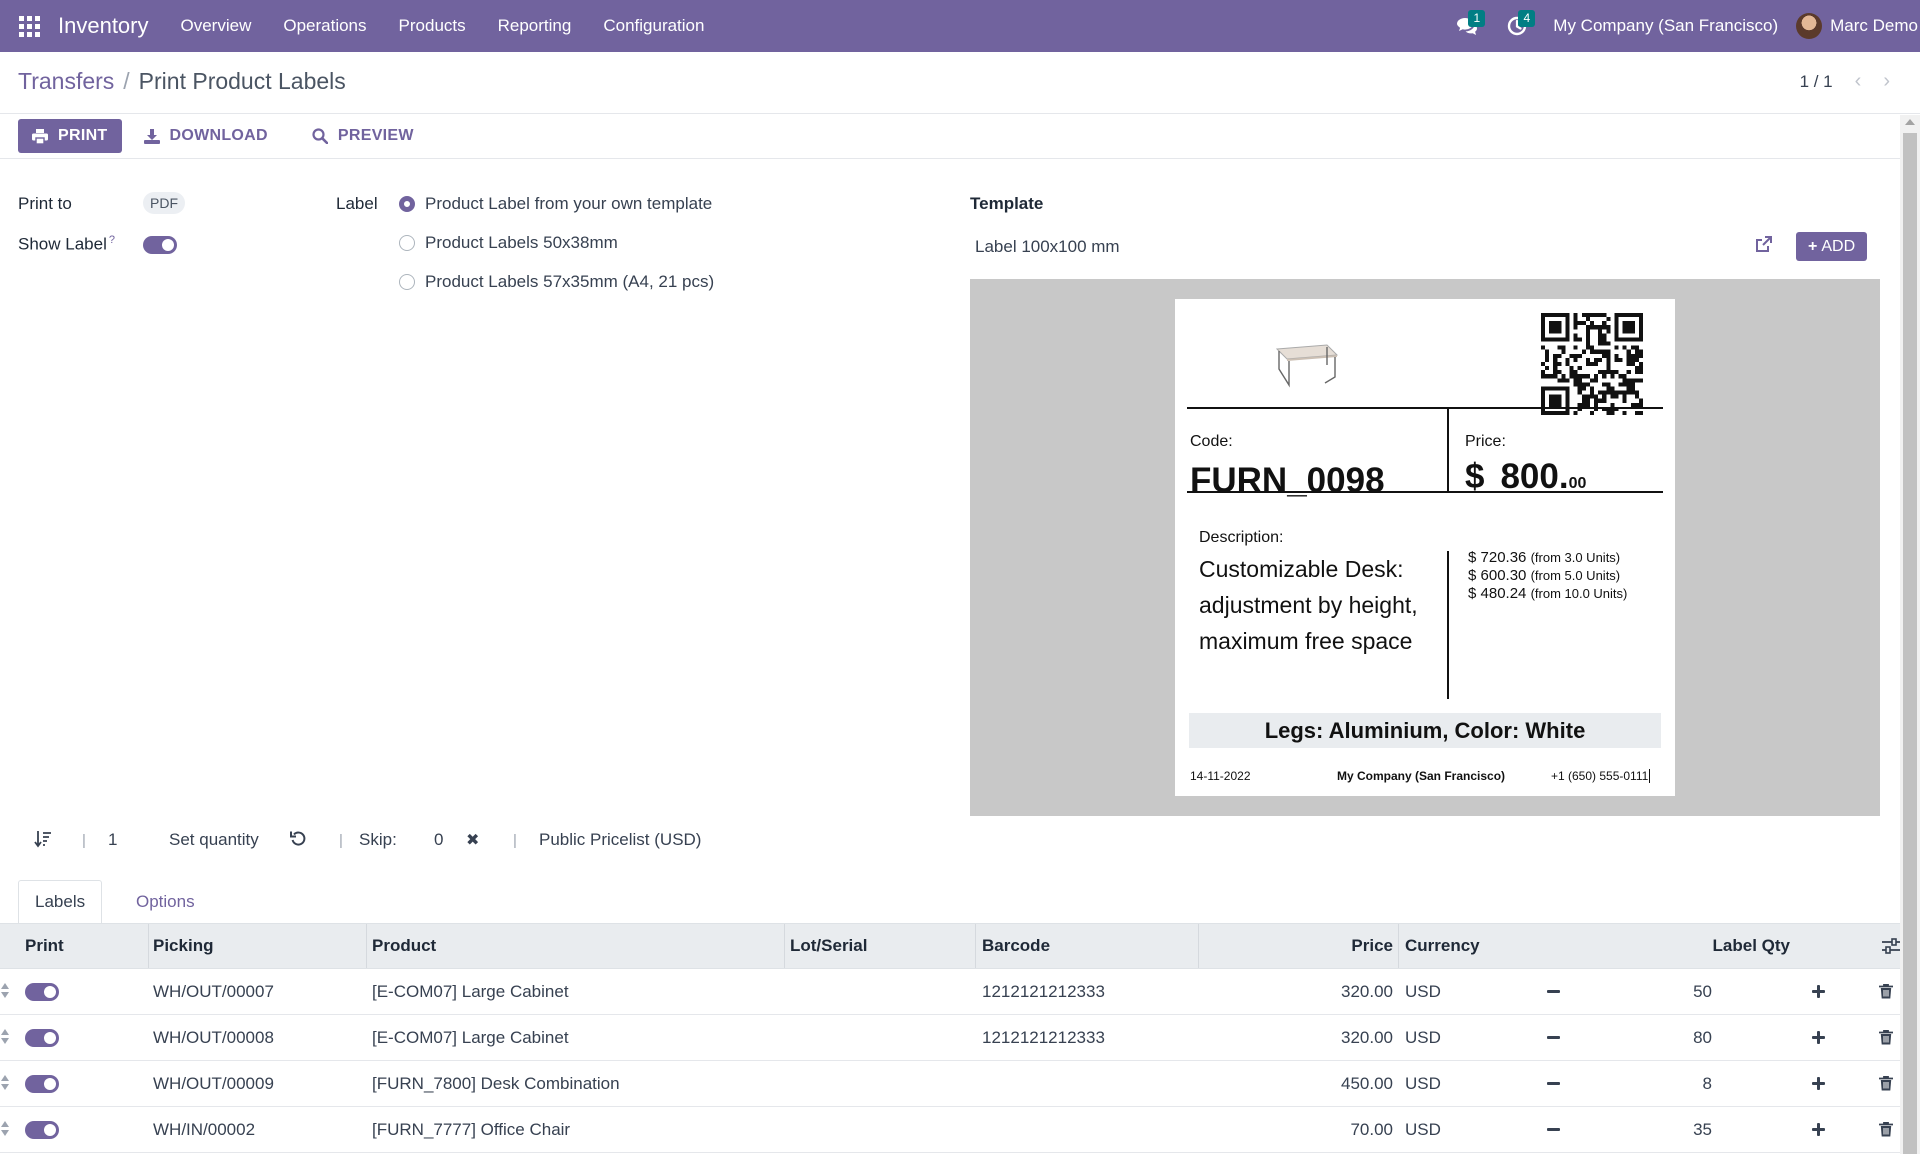  Describe the element at coordinates (213, 1037) in the screenshot. I see `picking-cell: WH/OUT/00008` at that location.